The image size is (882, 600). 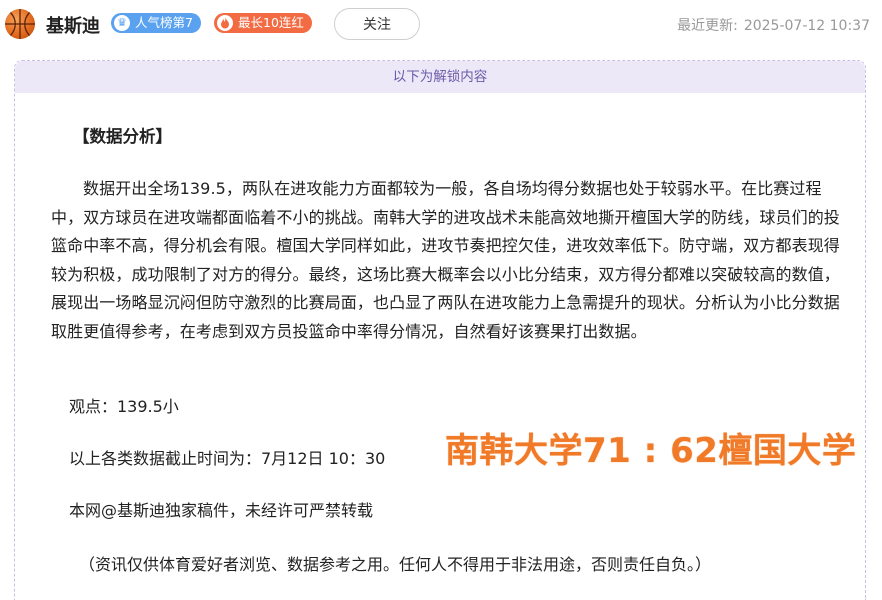 I want to click on score-overlay: 南韩大学71 : 62檀国大学, so click(x=651, y=451).